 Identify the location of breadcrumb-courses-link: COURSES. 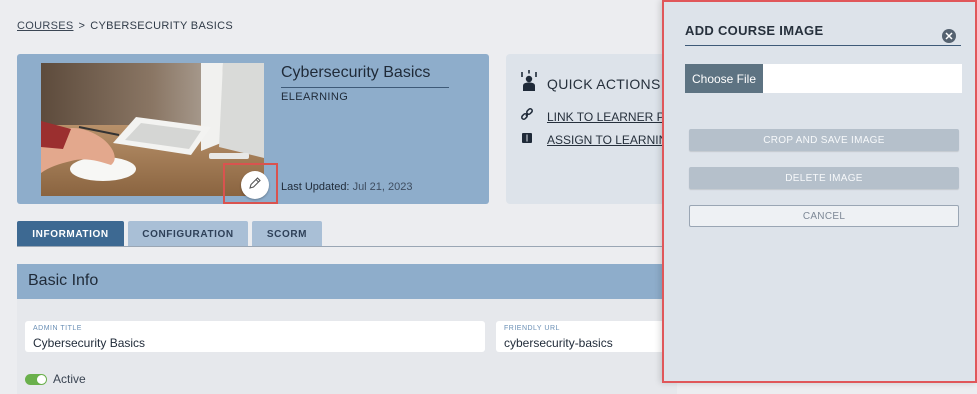
(45, 26).